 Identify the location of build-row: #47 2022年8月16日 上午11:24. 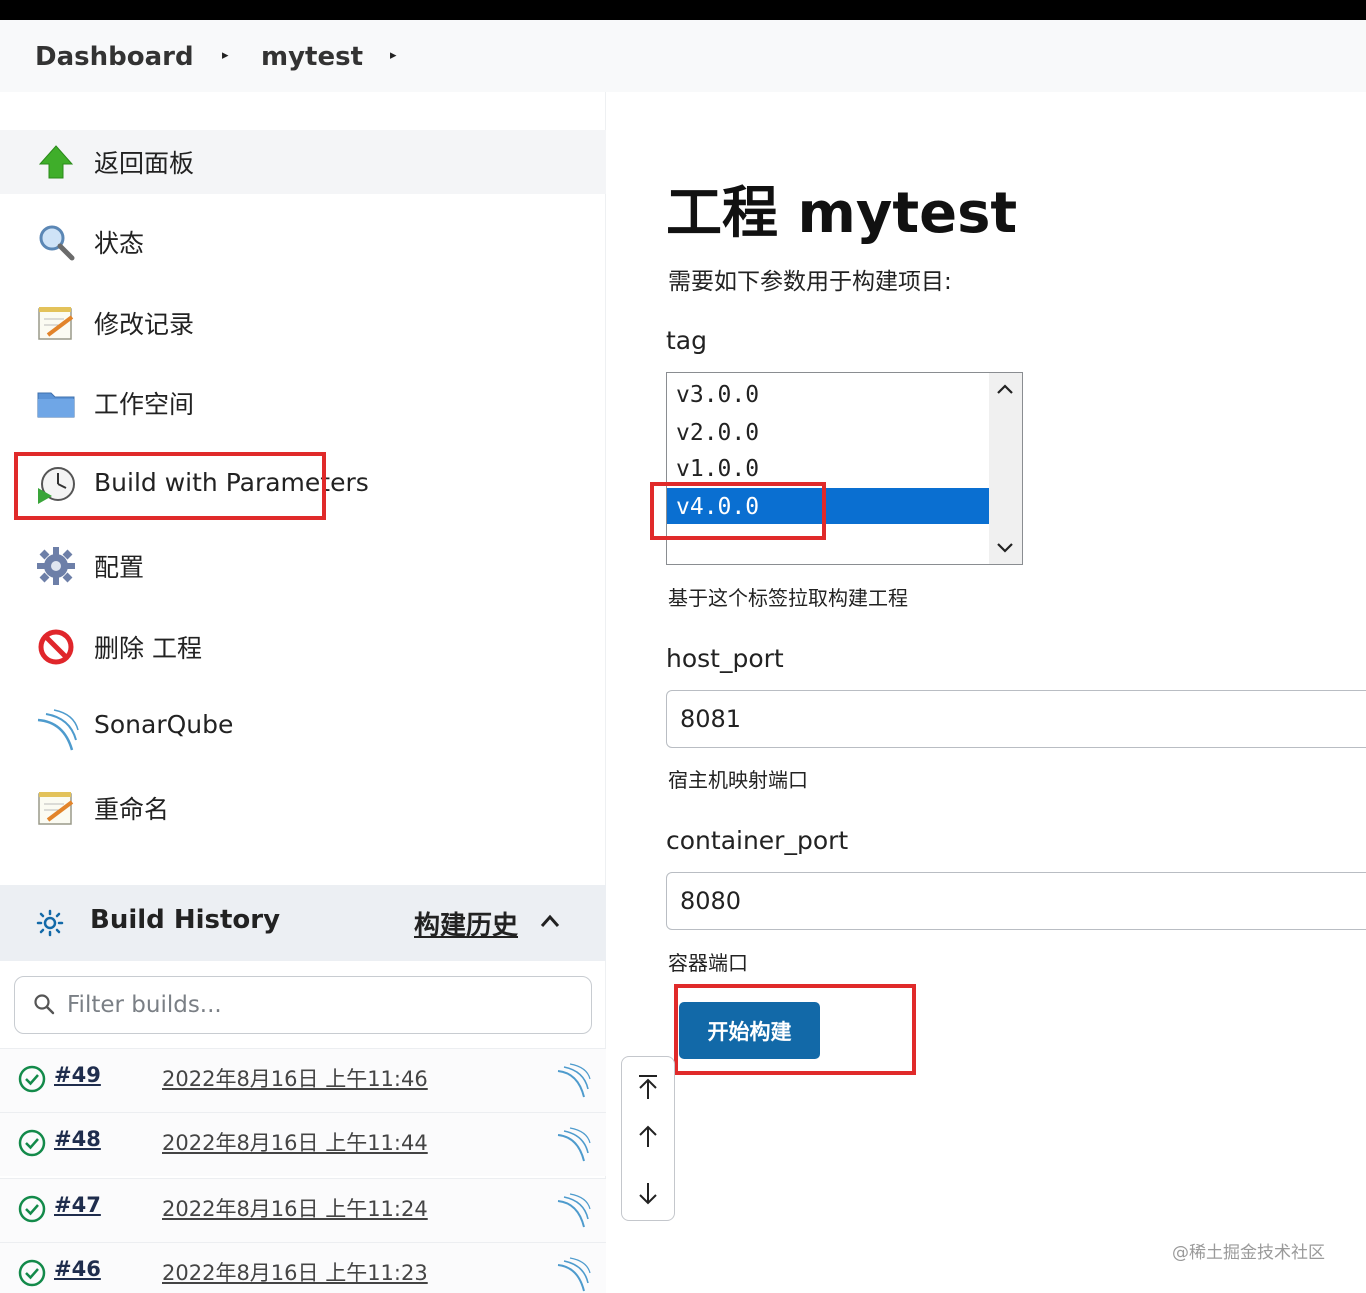
(303, 1210).